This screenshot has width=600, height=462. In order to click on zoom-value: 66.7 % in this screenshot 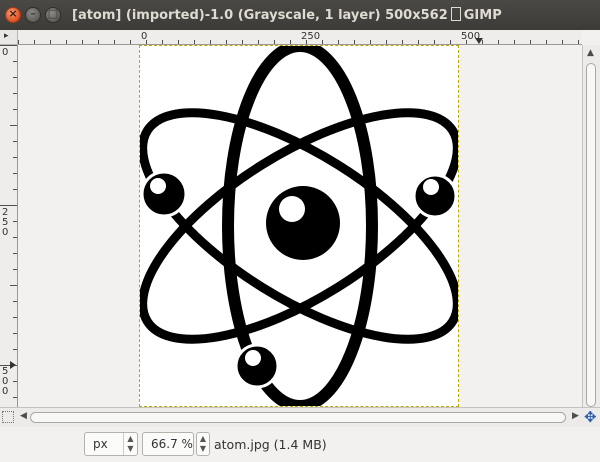, I will do `click(172, 444)`.